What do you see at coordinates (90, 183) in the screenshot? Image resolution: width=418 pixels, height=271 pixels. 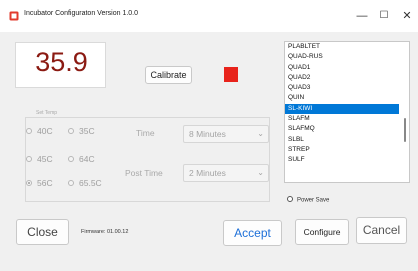 I see `radio-label: 65.5C` at bounding box center [90, 183].